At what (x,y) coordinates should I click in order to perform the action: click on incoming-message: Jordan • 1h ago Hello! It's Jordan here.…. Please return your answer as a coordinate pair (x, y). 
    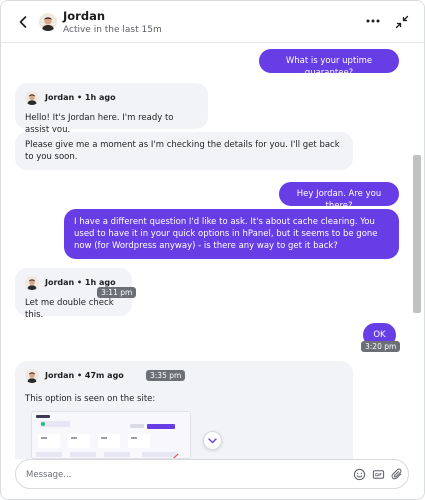
    Looking at the image, I should click on (111, 109).